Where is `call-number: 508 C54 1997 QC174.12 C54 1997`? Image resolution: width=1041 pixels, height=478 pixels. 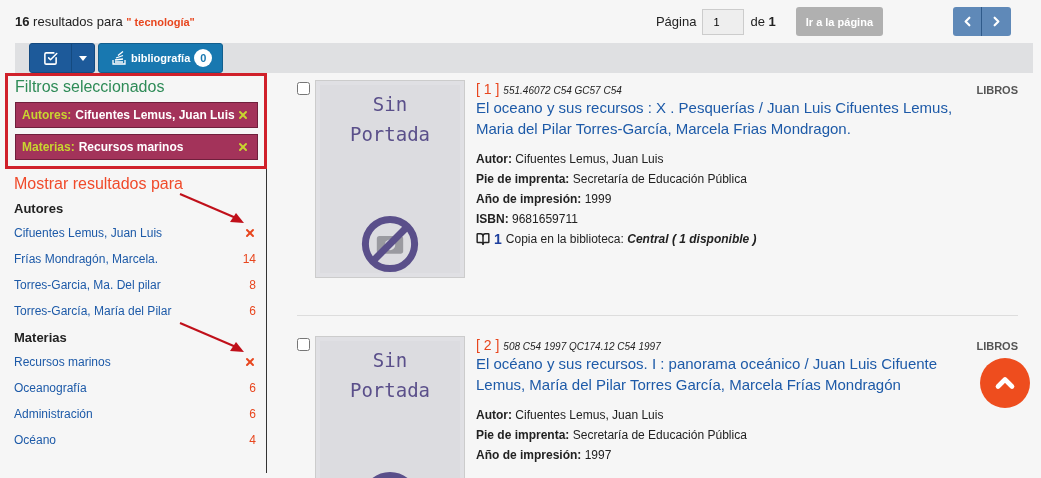
call-number: 508 C54 1997 QC174.12 C54 1997 is located at coordinates (582, 346).